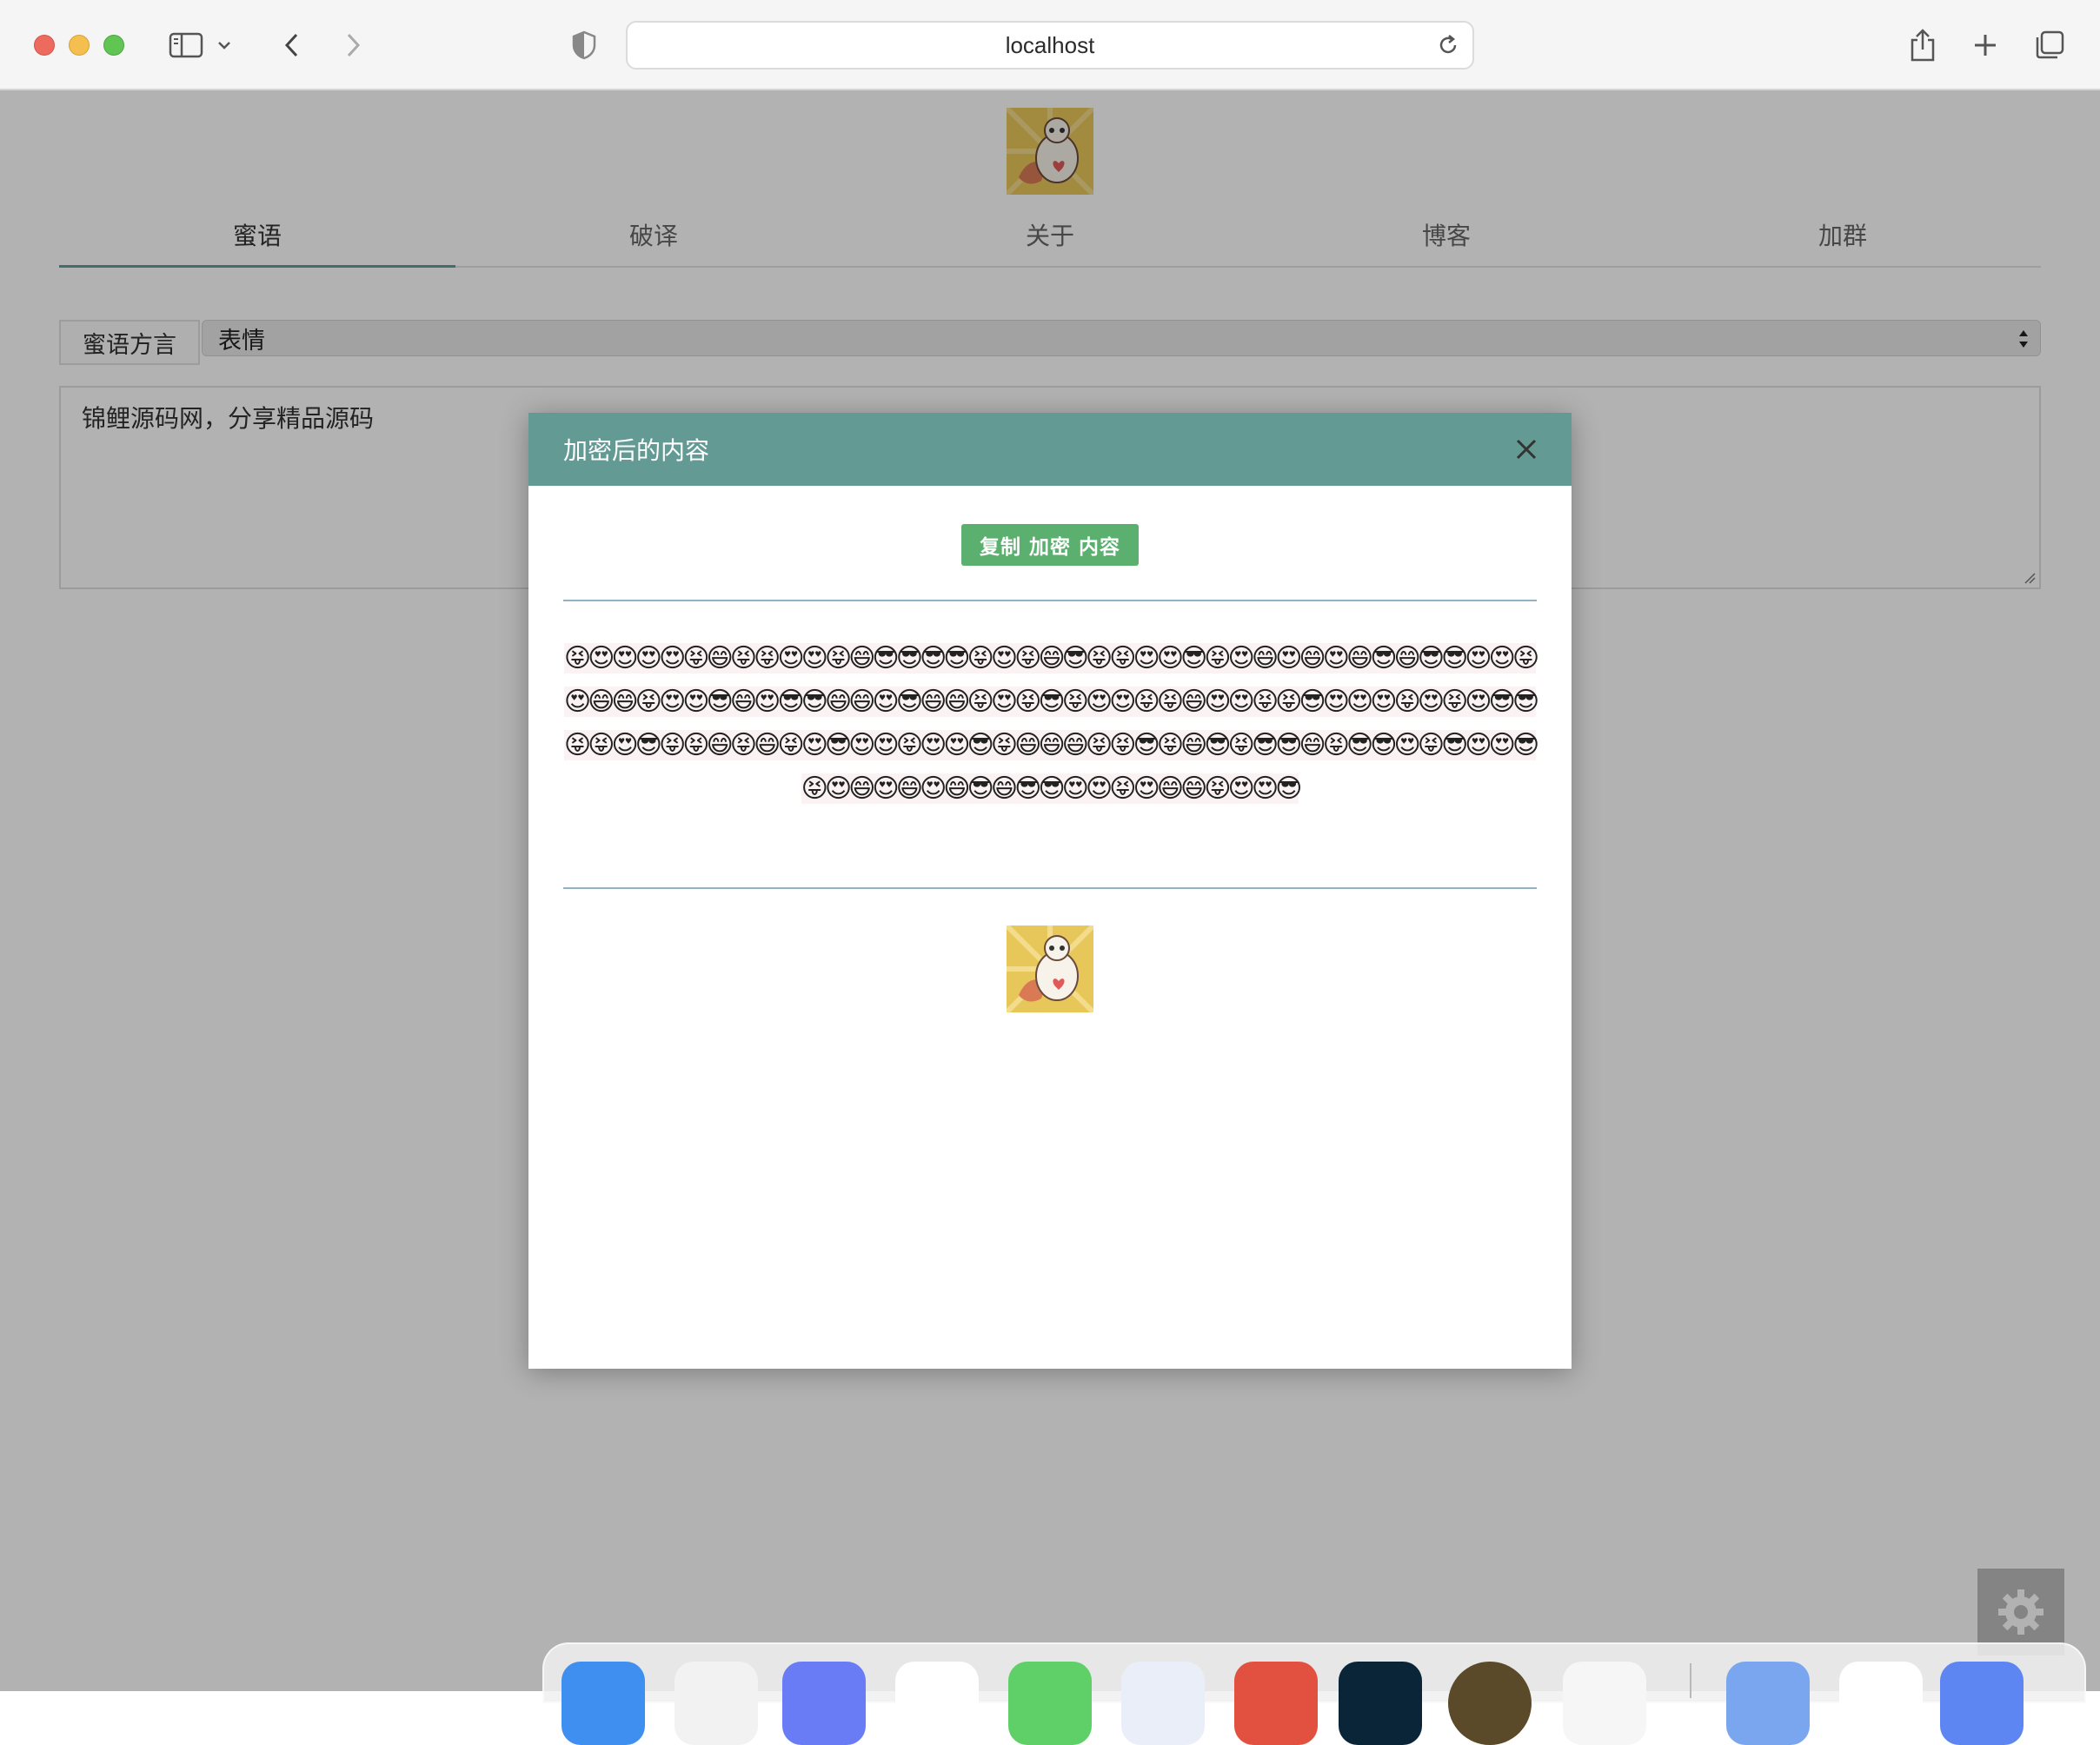  I want to click on dock-safari-icon, so click(1163, 1703).